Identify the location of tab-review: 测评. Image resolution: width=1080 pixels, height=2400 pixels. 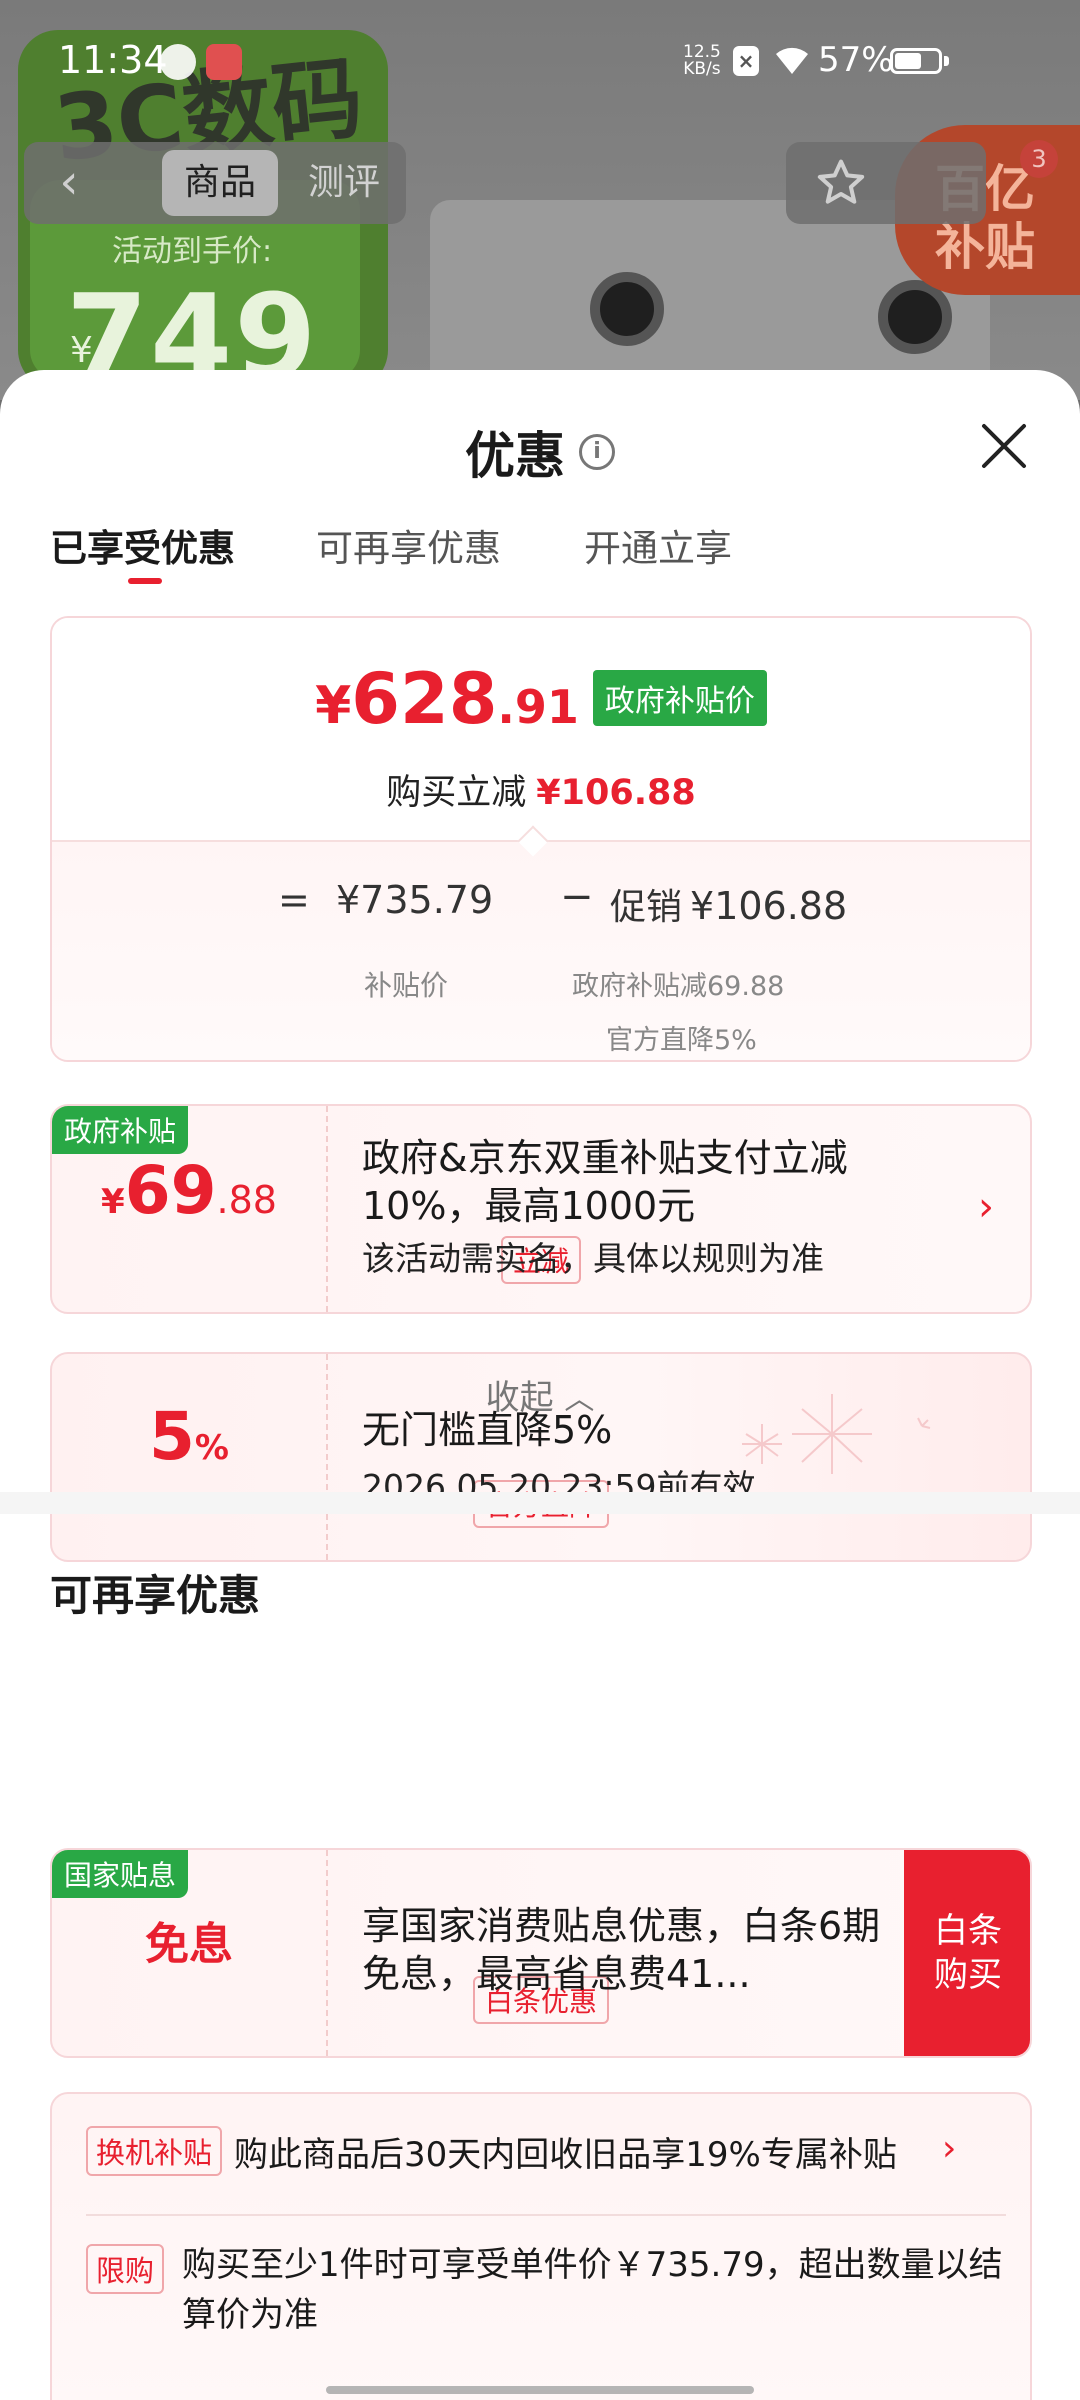
(344, 183).